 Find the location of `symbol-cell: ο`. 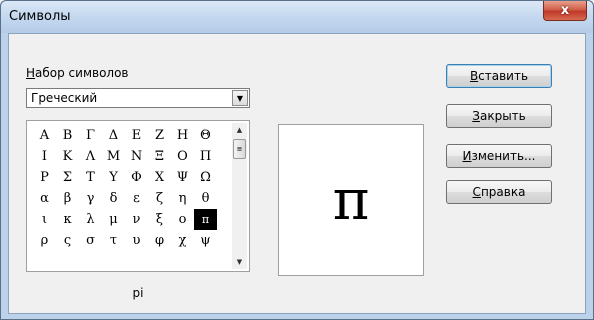

symbol-cell: ο is located at coordinates (182, 219).